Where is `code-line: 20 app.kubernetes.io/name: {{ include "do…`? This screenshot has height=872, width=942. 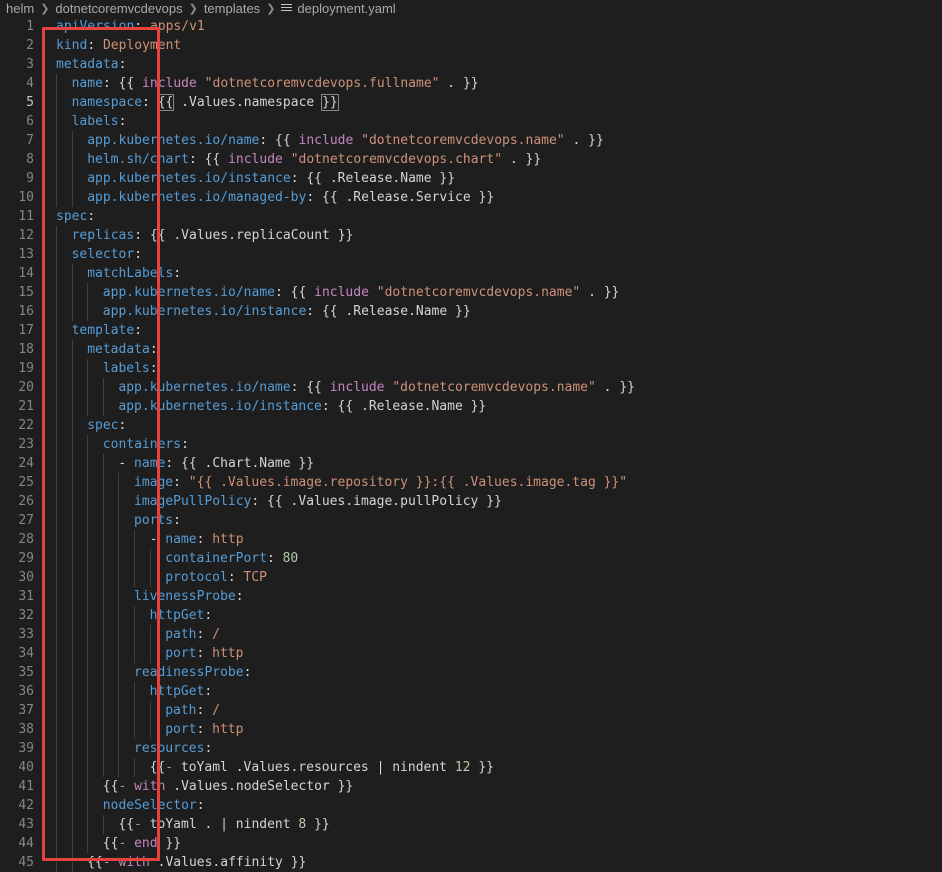
code-line: 20 app.kubernetes.io/name: {{ include "do… is located at coordinates (471, 387).